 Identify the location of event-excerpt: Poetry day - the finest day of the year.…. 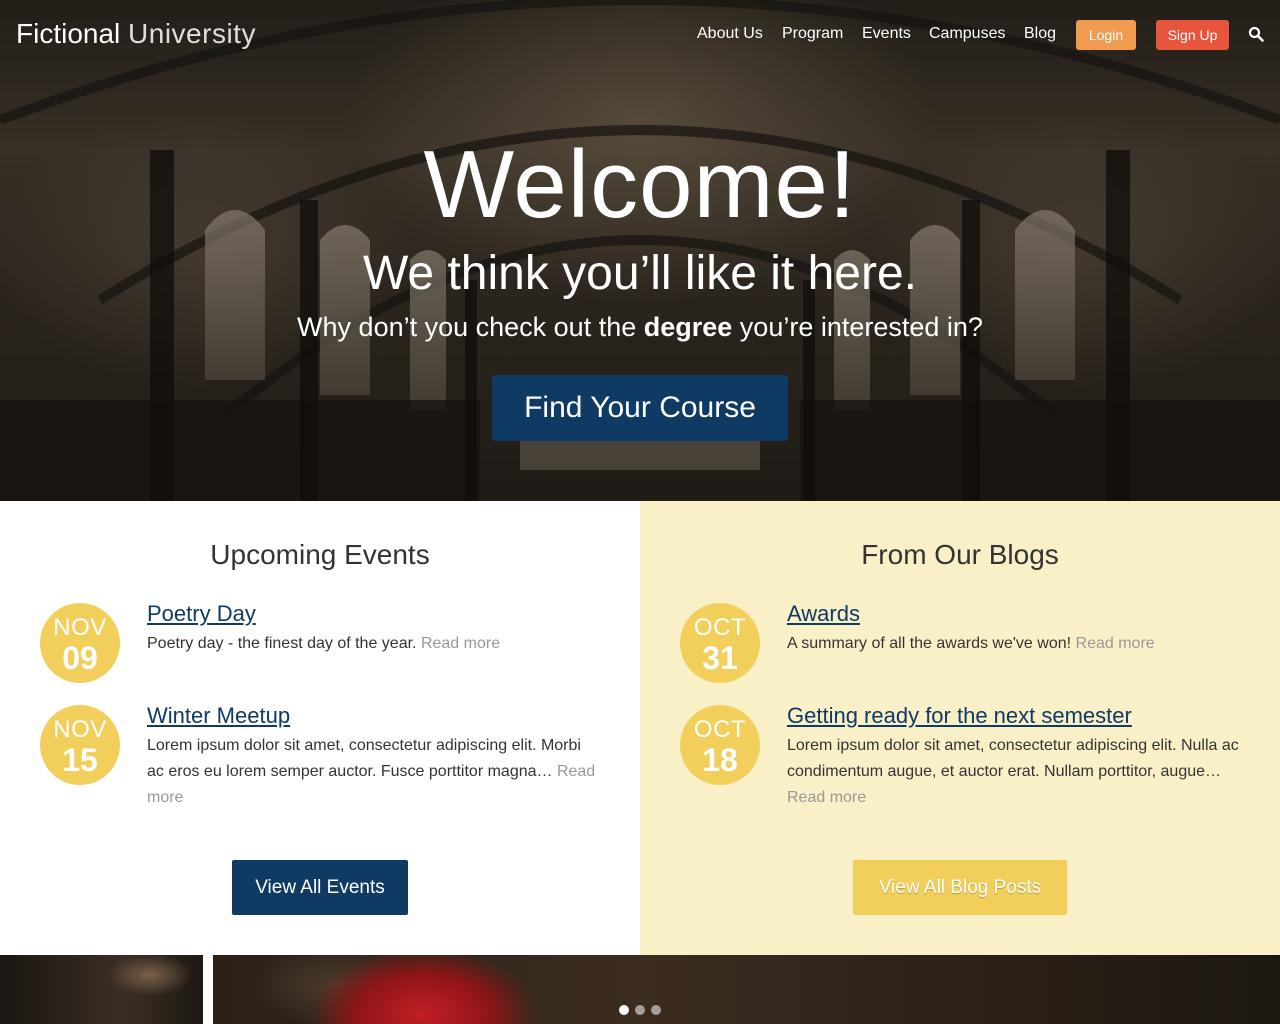
(372, 644).